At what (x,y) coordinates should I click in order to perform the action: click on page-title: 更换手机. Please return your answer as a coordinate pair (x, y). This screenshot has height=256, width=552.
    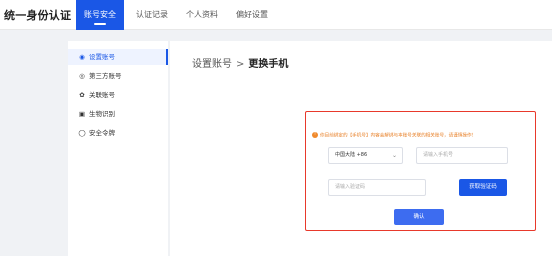
    Looking at the image, I should click on (268, 64).